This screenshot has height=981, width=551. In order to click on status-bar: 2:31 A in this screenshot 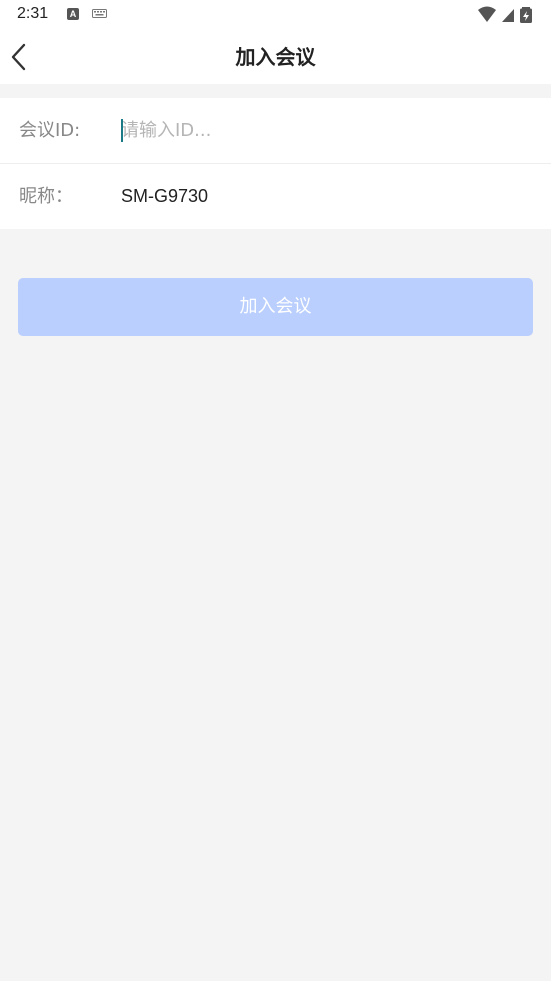, I will do `click(275, 15)`.